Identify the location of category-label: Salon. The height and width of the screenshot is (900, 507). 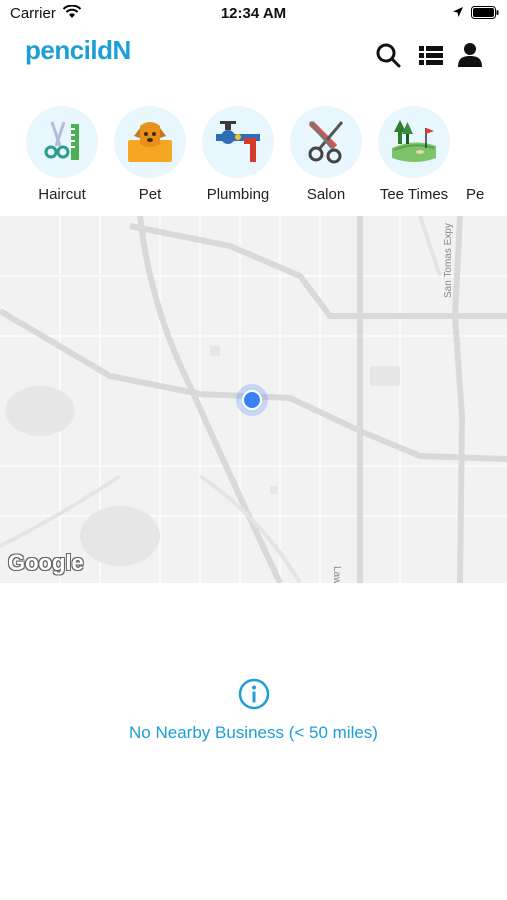
(326, 194).